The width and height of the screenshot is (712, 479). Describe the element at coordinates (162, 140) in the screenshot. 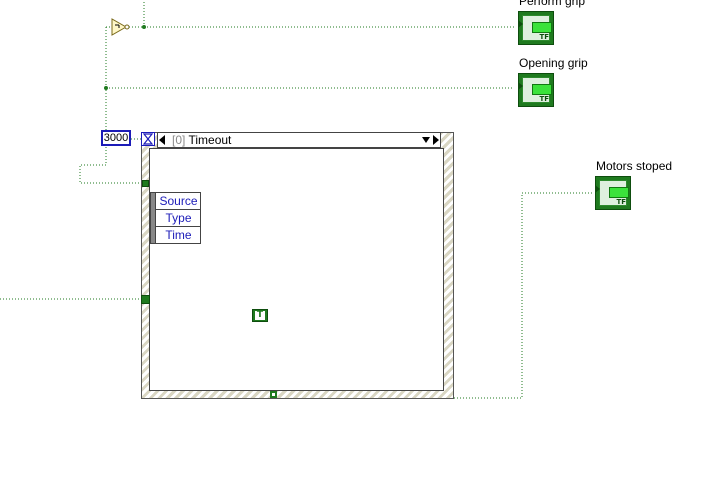

I see `decrement-case-icon` at that location.